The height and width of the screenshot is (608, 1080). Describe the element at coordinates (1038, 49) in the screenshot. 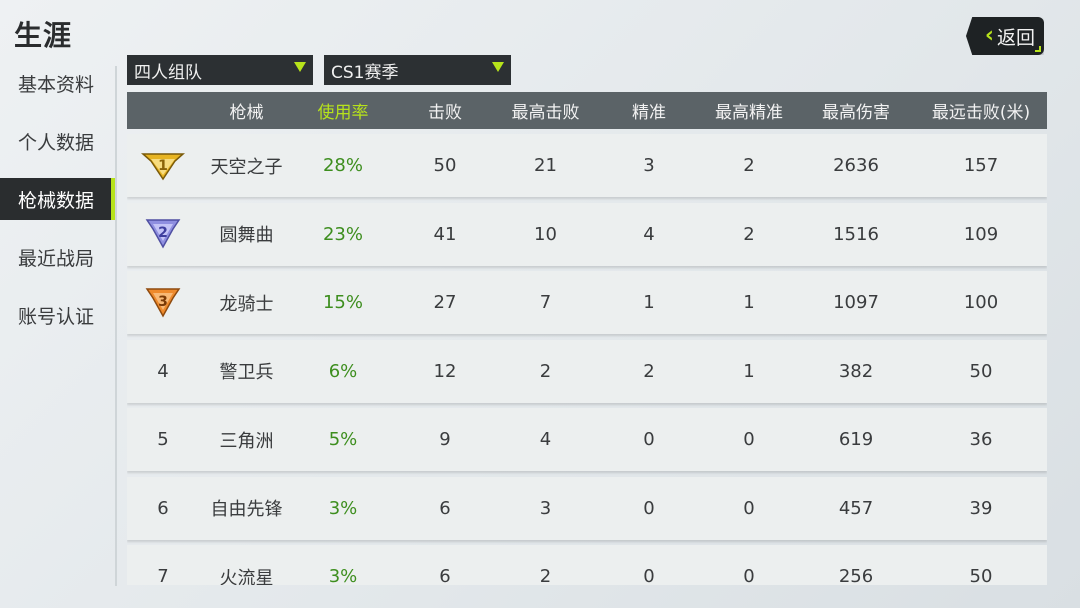

I see `corner-accent-icon` at that location.